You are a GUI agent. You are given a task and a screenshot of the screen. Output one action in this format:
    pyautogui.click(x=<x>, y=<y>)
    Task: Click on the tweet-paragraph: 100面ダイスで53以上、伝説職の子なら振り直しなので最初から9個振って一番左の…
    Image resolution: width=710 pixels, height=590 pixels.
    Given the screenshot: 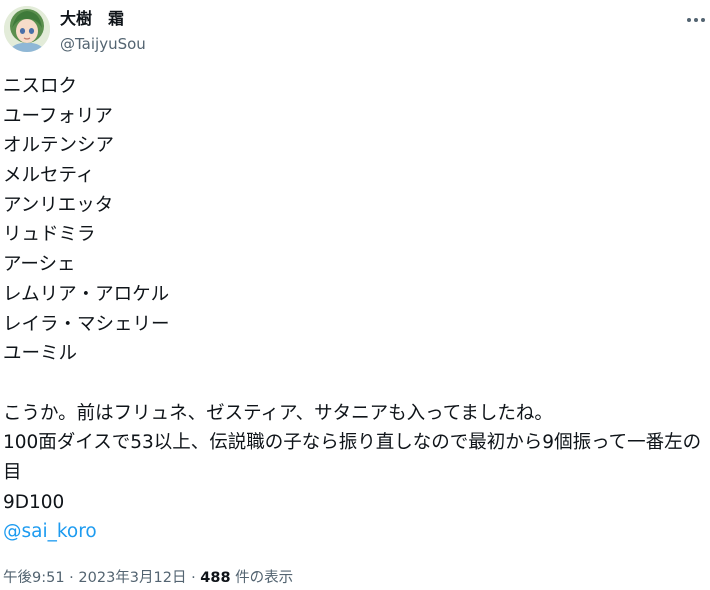 What is the action you would take?
    pyautogui.click(x=352, y=457)
    